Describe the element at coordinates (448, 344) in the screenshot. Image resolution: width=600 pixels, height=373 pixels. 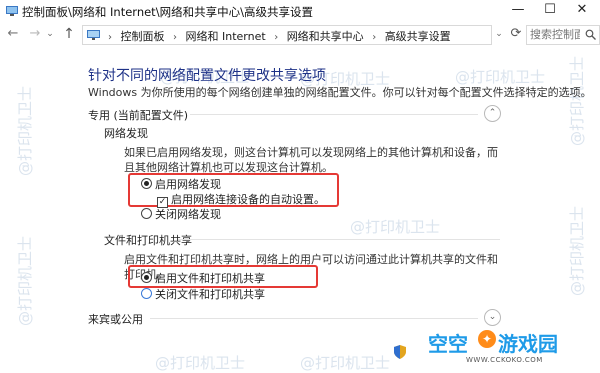
I see `brand-text-part1: 空空` at that location.